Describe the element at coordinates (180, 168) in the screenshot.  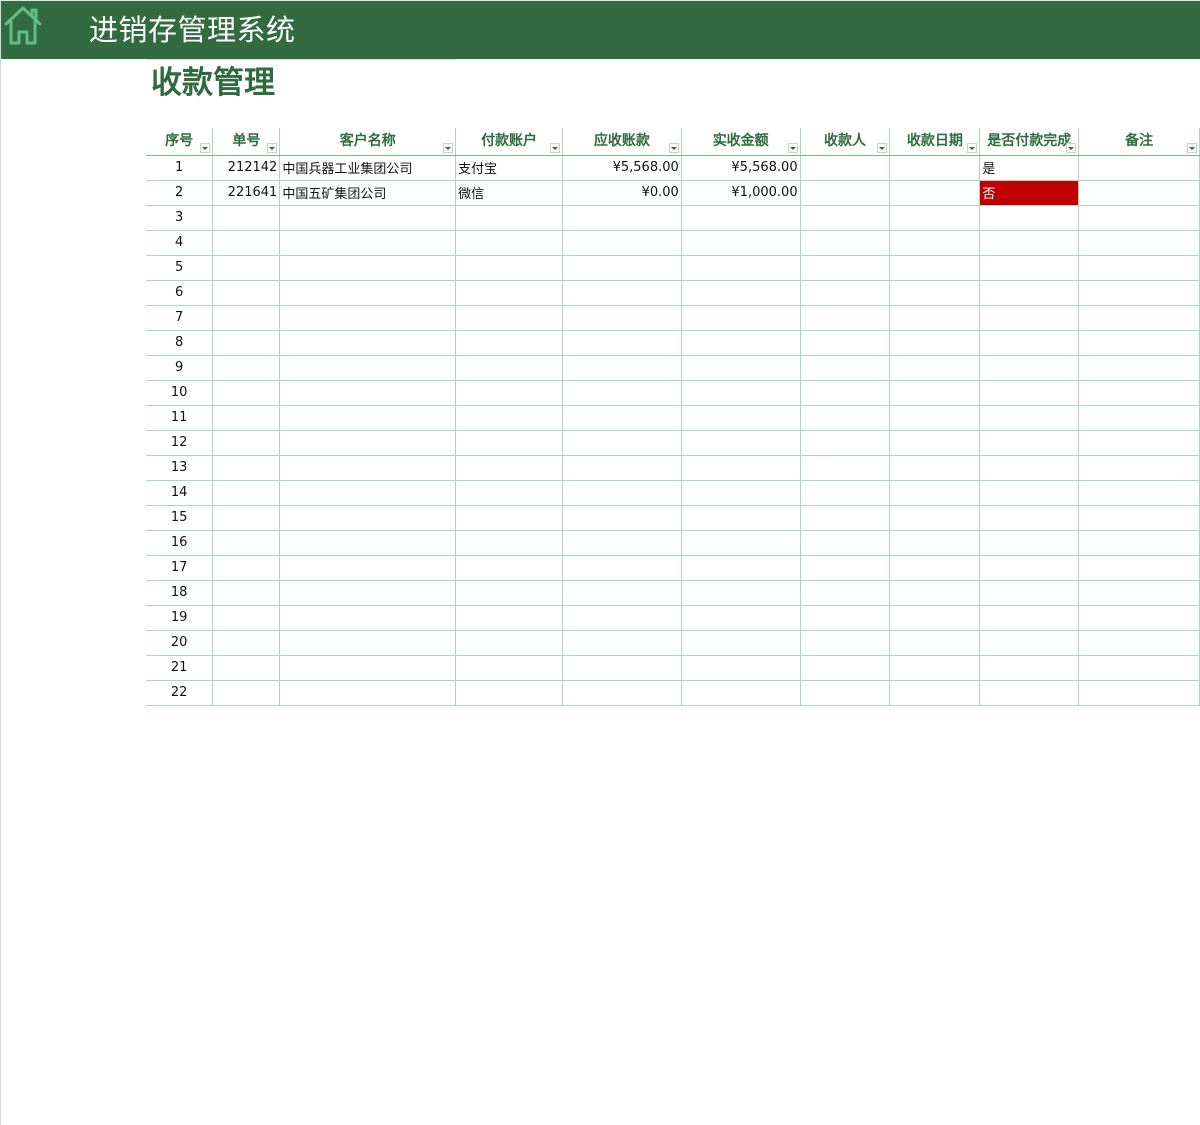
I see `cell-seq: 1` at that location.